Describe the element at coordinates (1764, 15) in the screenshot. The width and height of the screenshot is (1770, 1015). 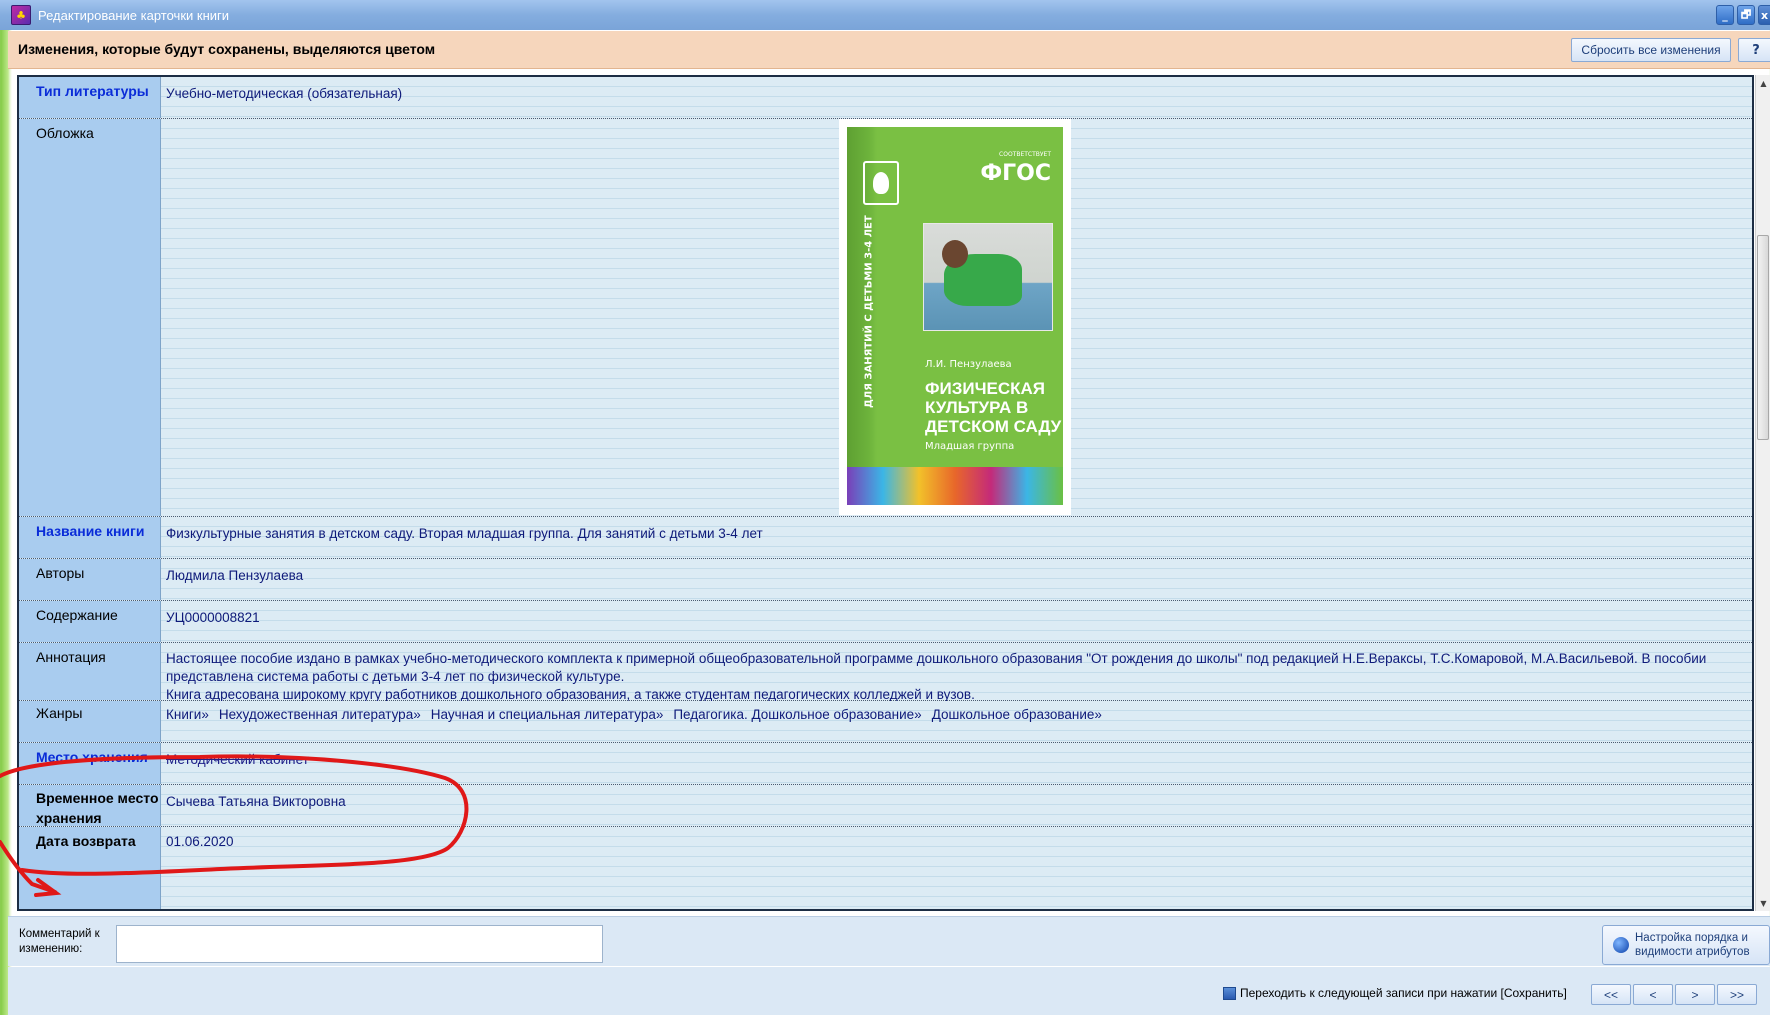
I see `close-icon: x` at that location.